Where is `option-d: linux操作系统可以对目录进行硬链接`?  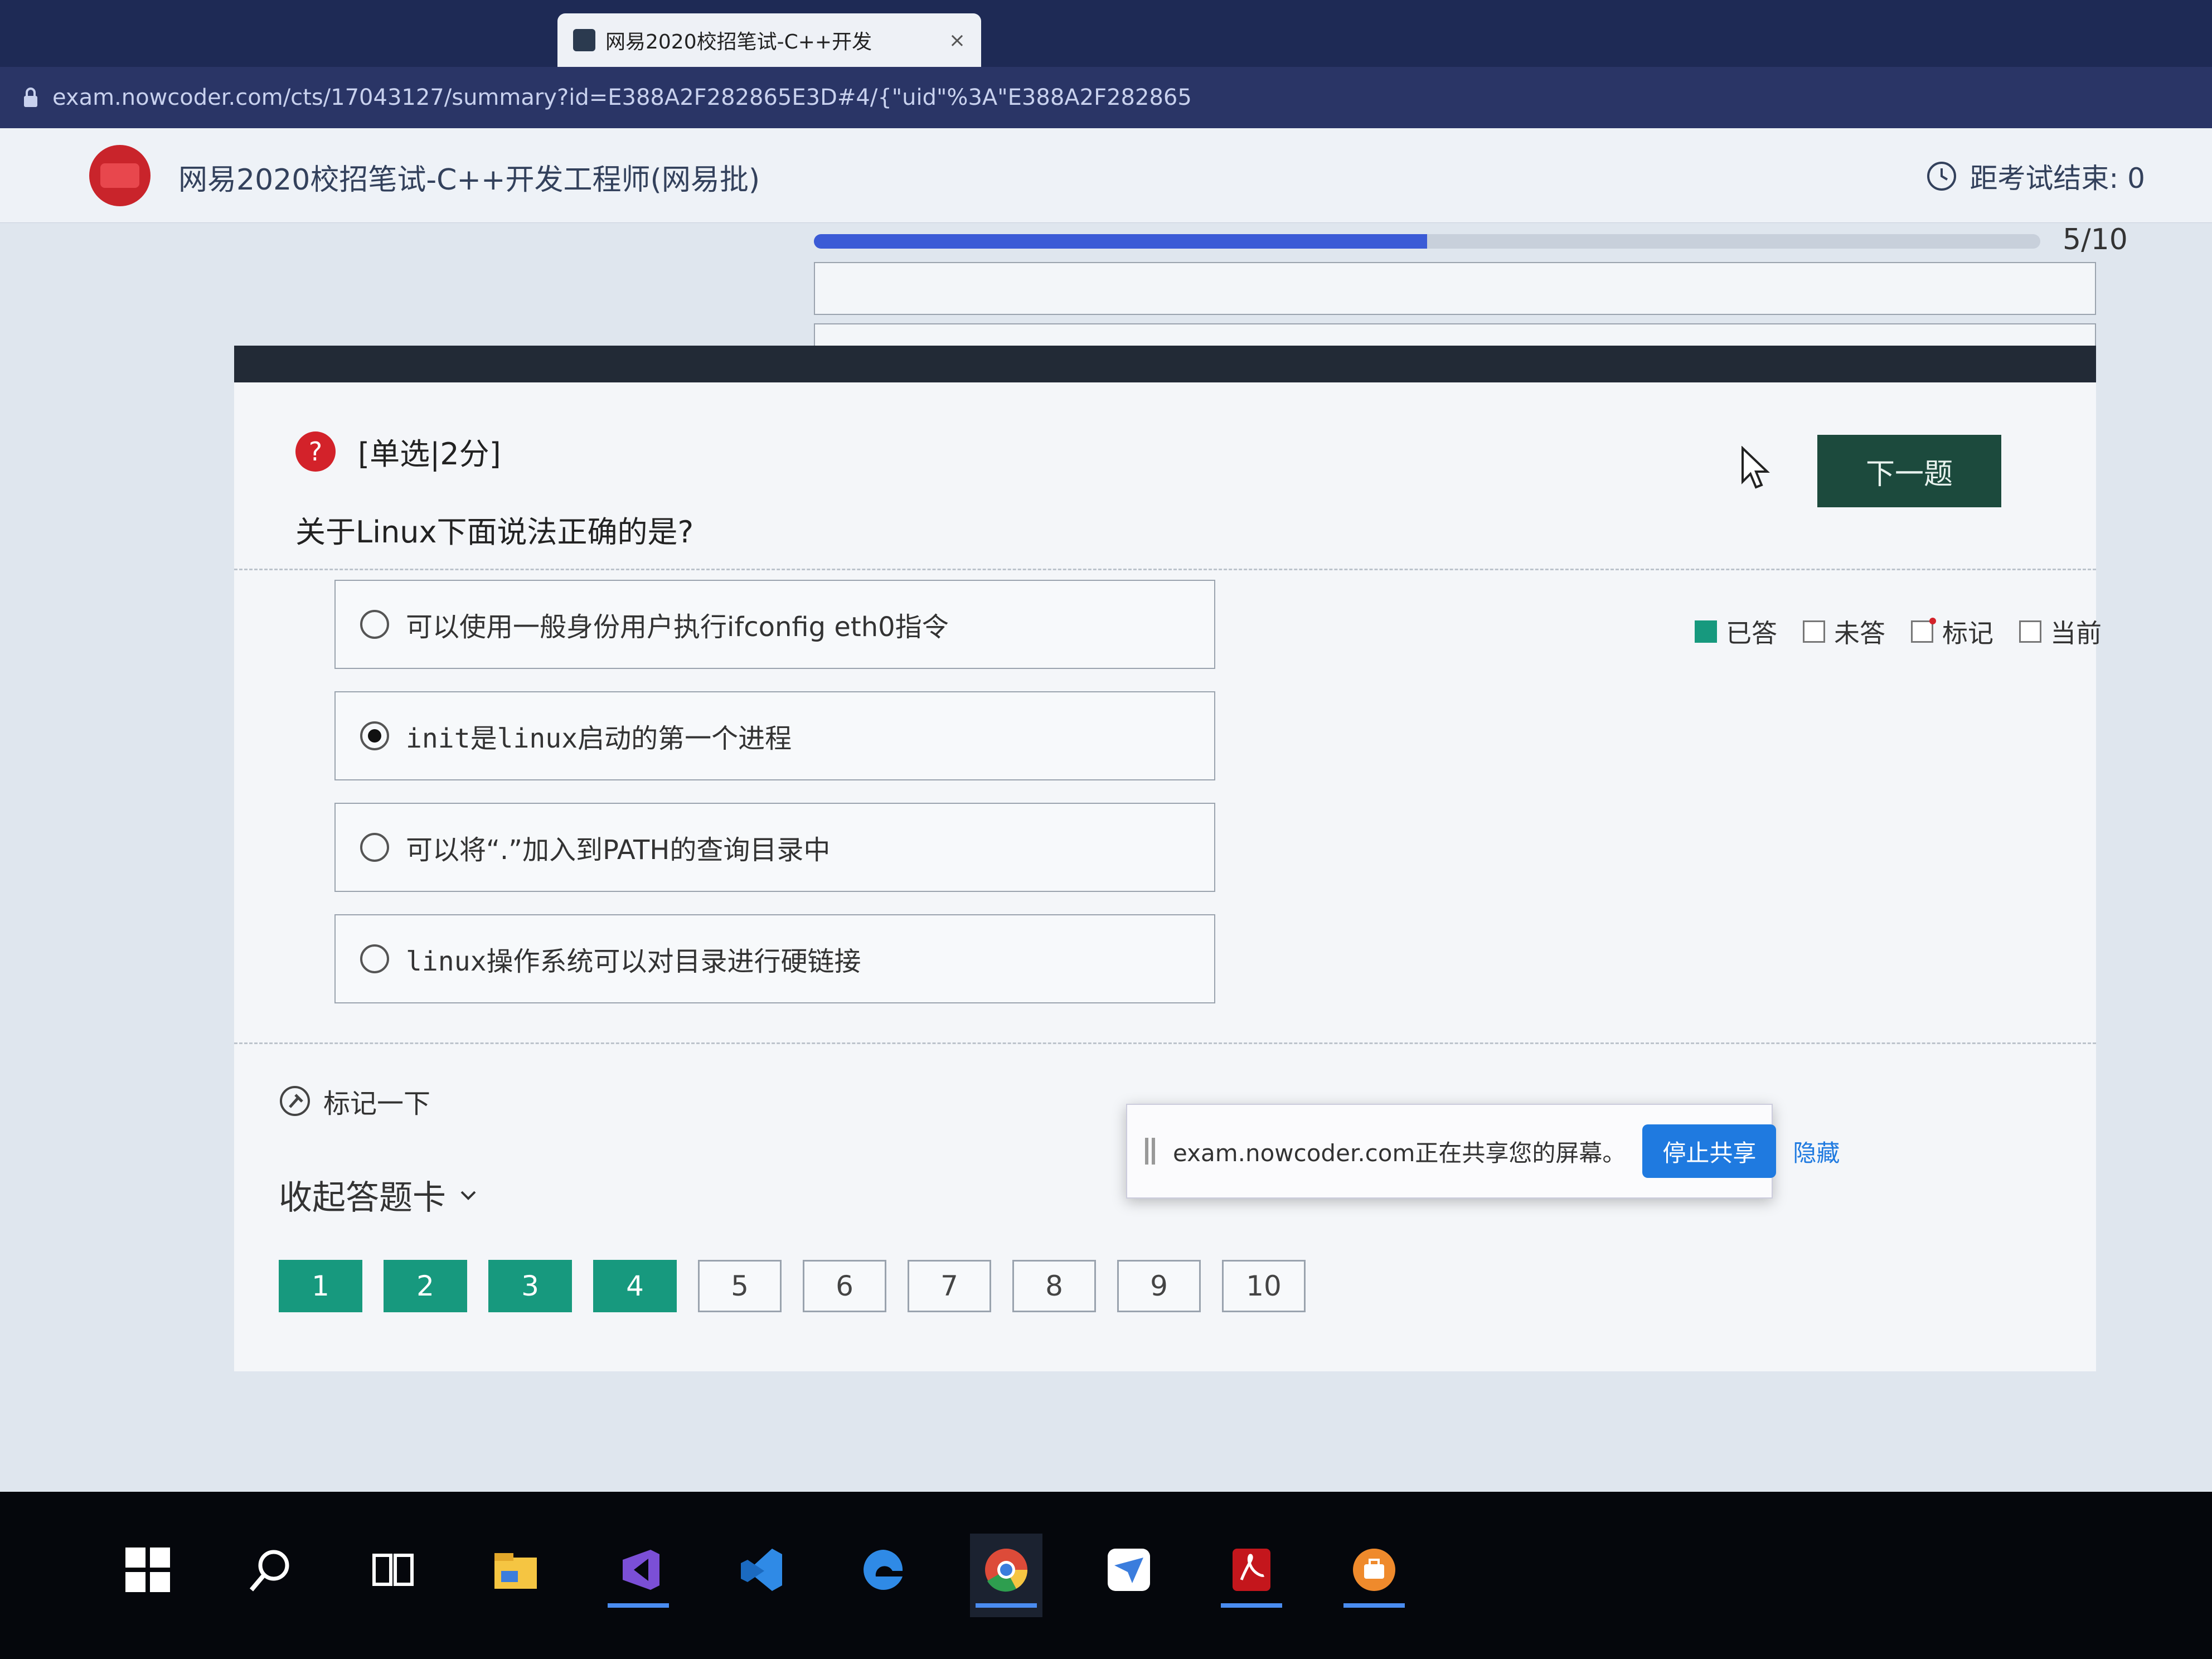 option-d: linux操作系统可以对目录进行硬链接 is located at coordinates (775, 958).